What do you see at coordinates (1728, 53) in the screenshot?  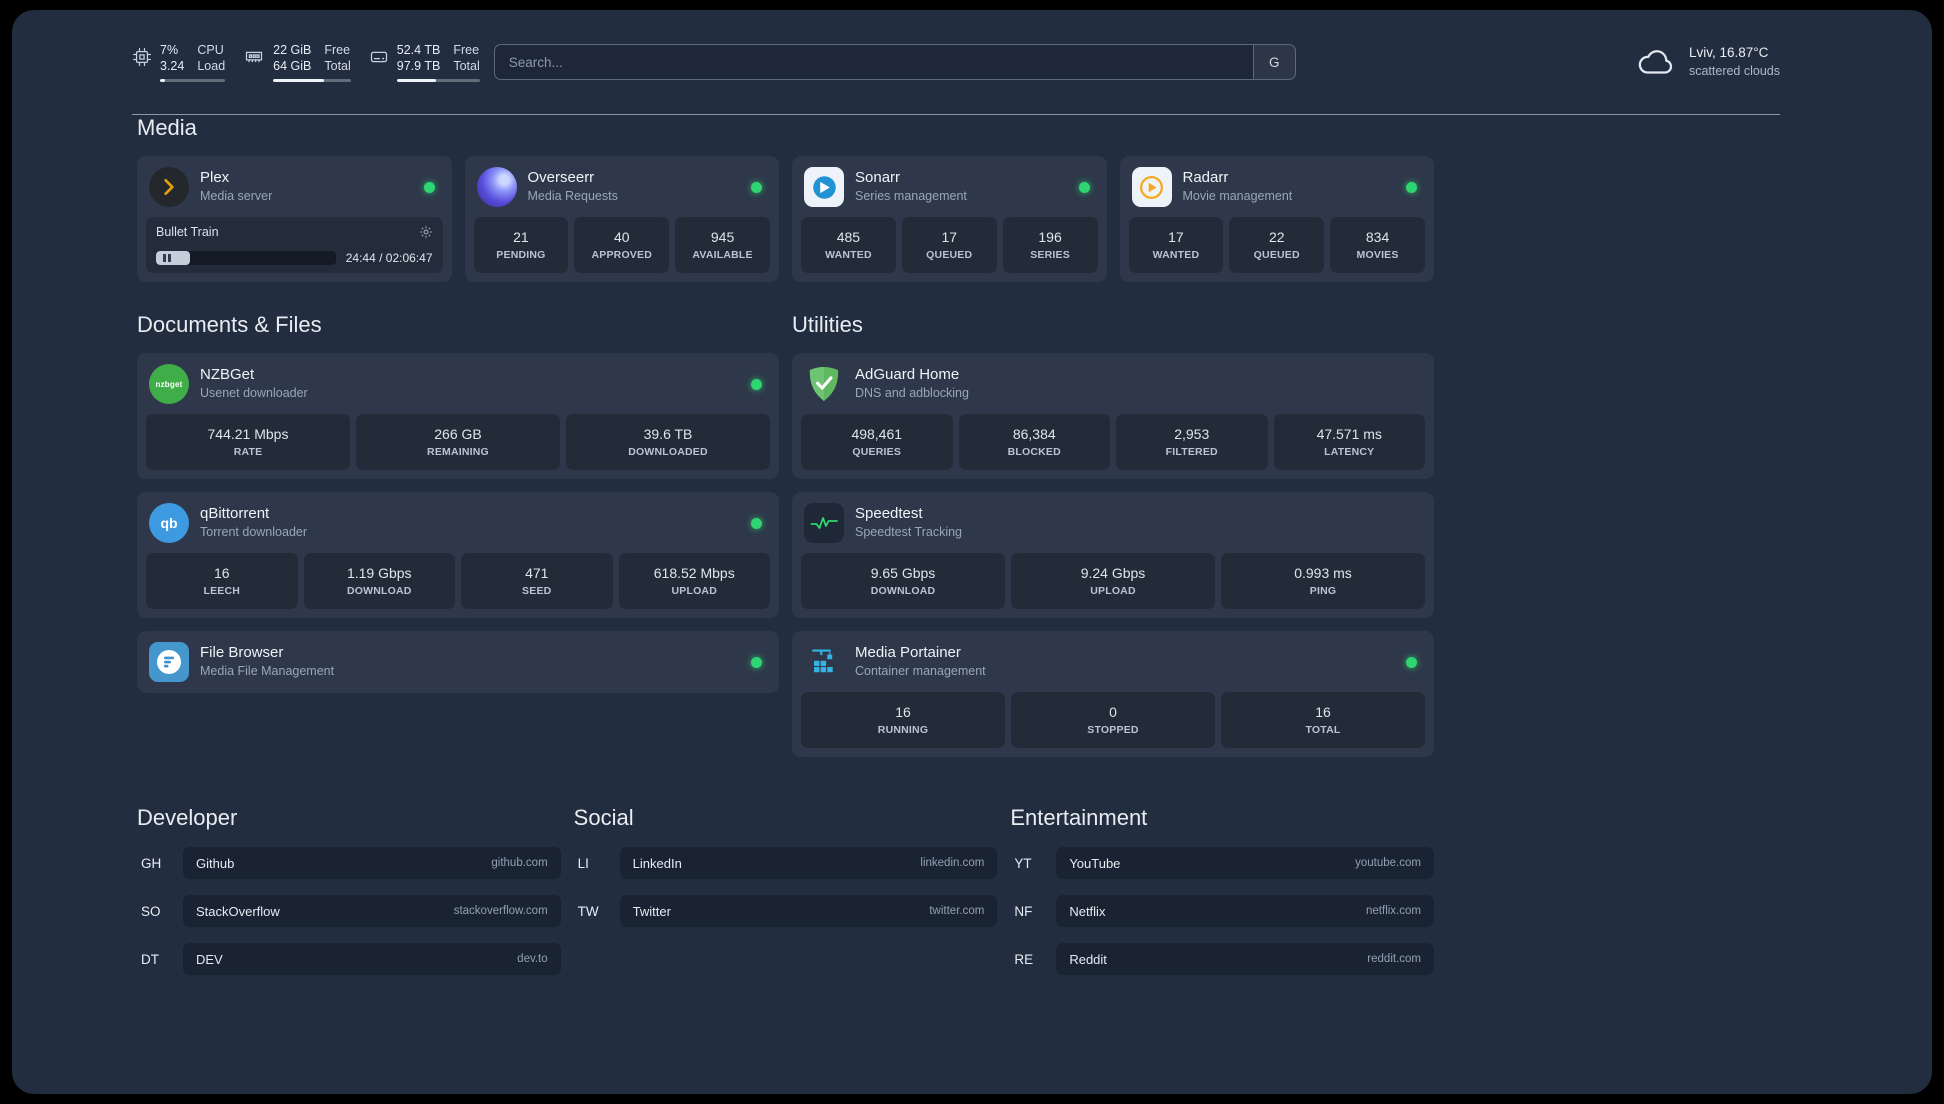 I see `weather-location-temp: Lviv, 16.87°C` at bounding box center [1728, 53].